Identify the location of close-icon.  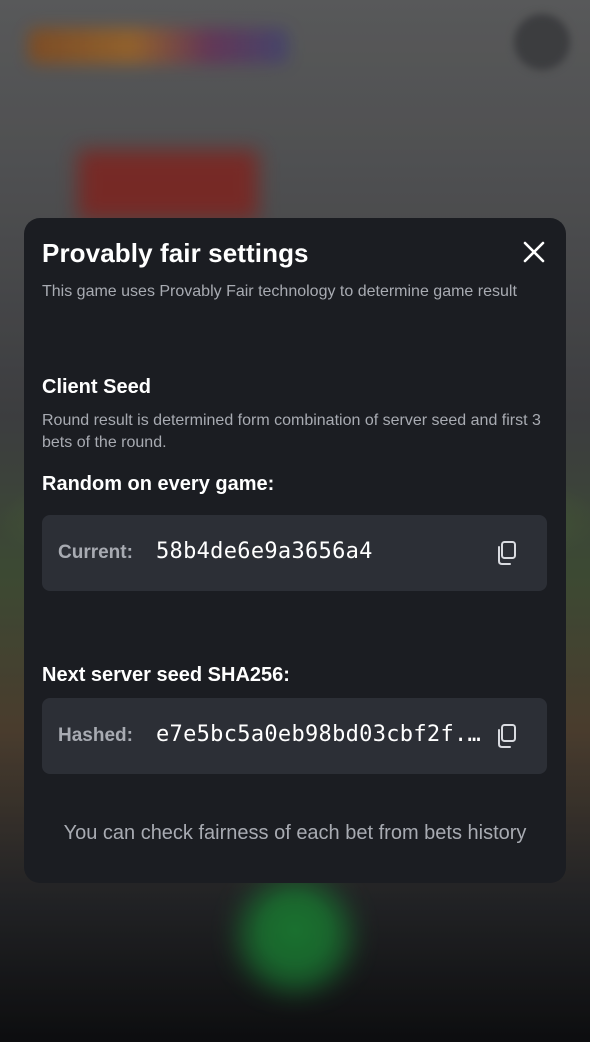
(534, 252).